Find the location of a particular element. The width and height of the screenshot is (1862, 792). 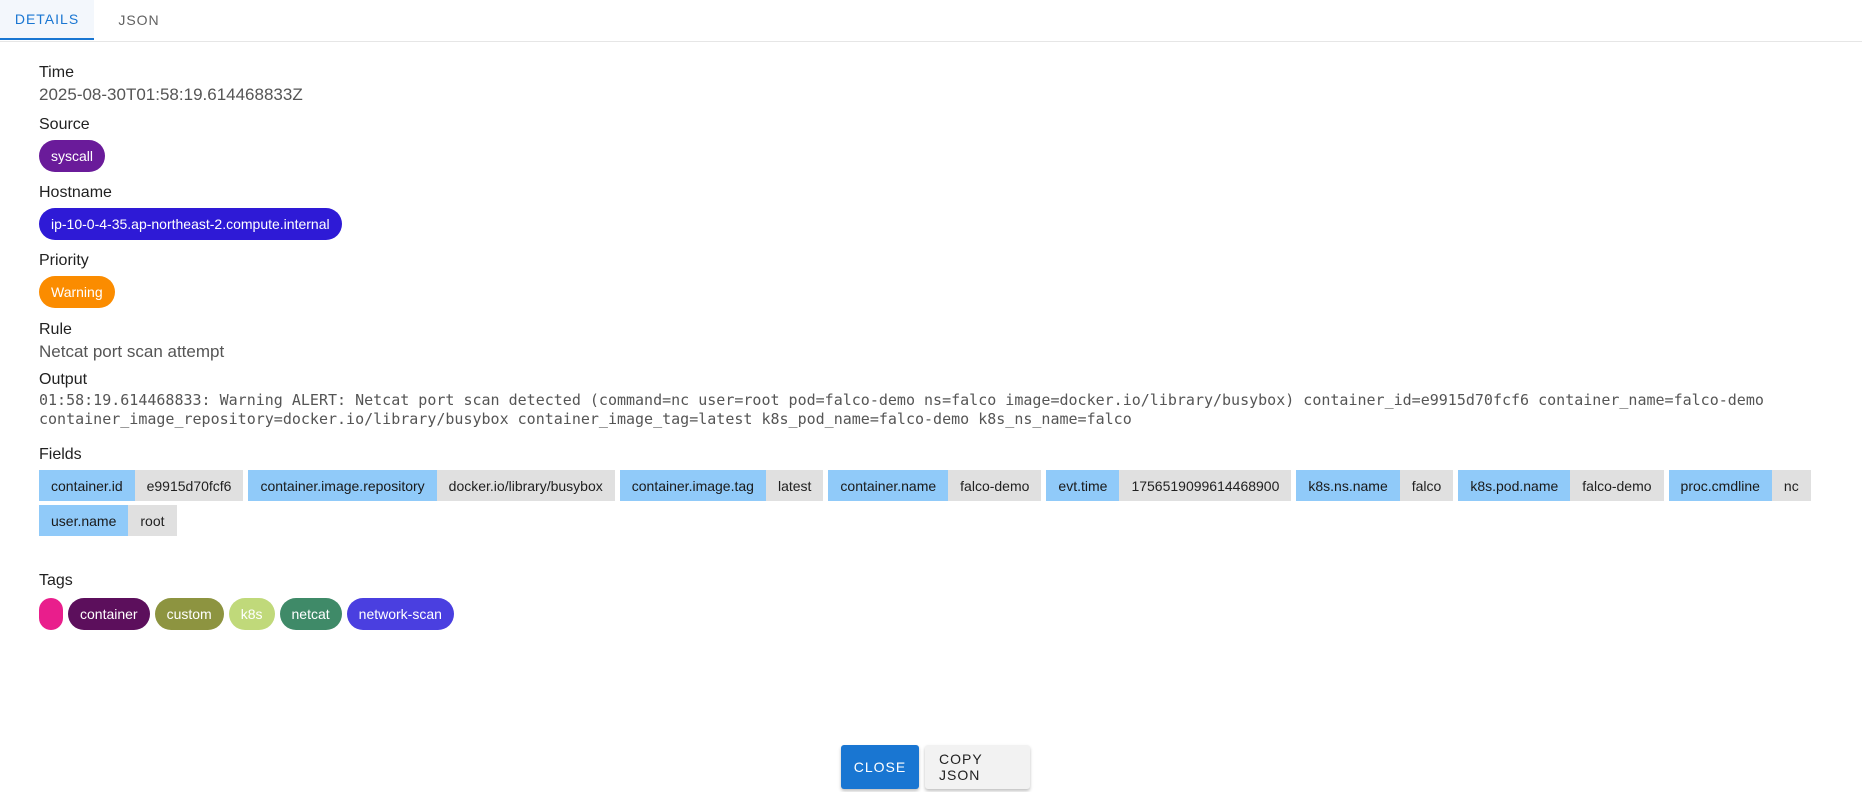

tab-details: DETAILS is located at coordinates (47, 20).